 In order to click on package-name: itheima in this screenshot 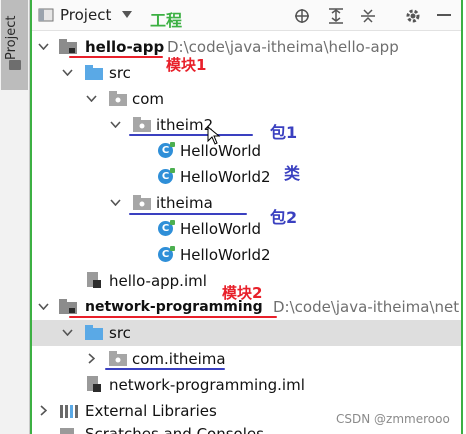, I will do `click(184, 203)`.